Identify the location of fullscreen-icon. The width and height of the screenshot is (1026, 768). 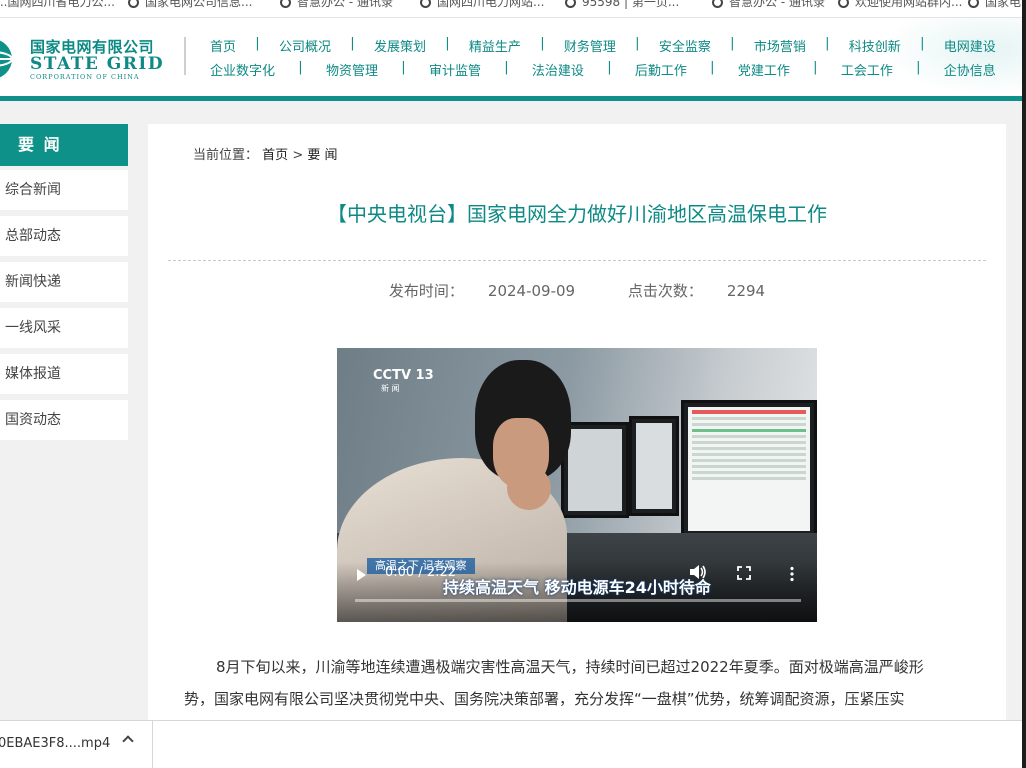
(744, 573).